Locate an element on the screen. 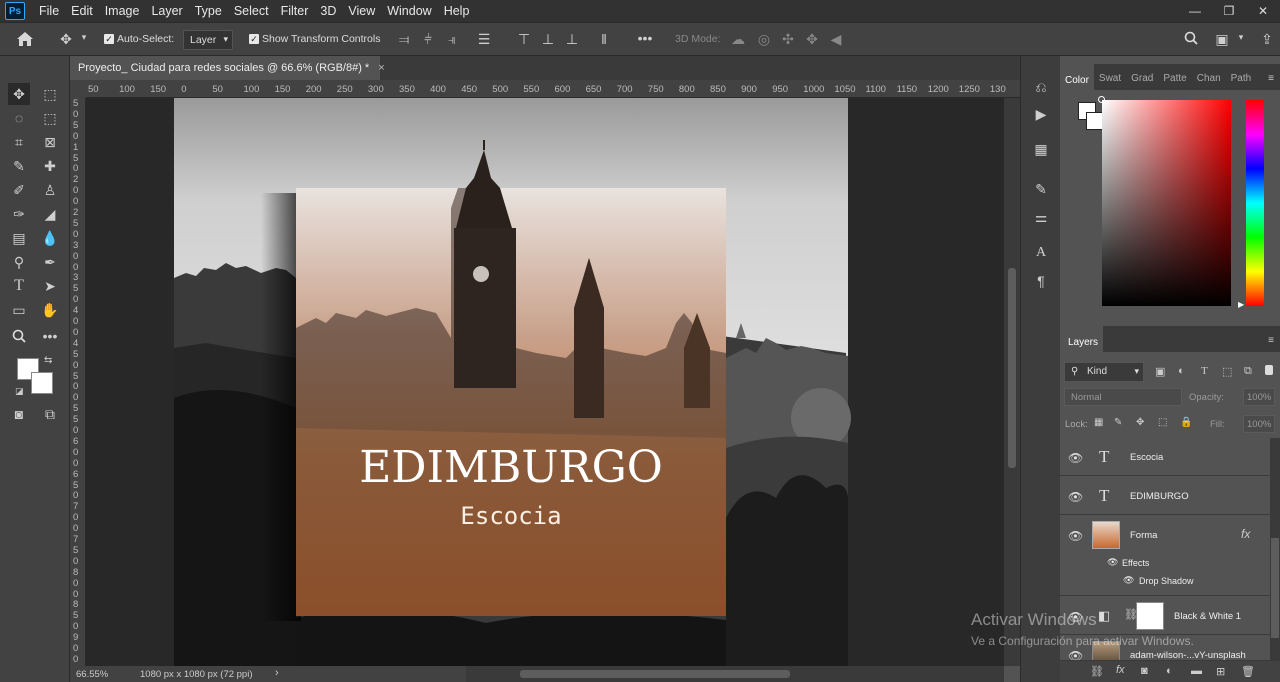 The width and height of the screenshot is (1280, 682). rectangle-tool-icon: ▭ is located at coordinates (19, 310).